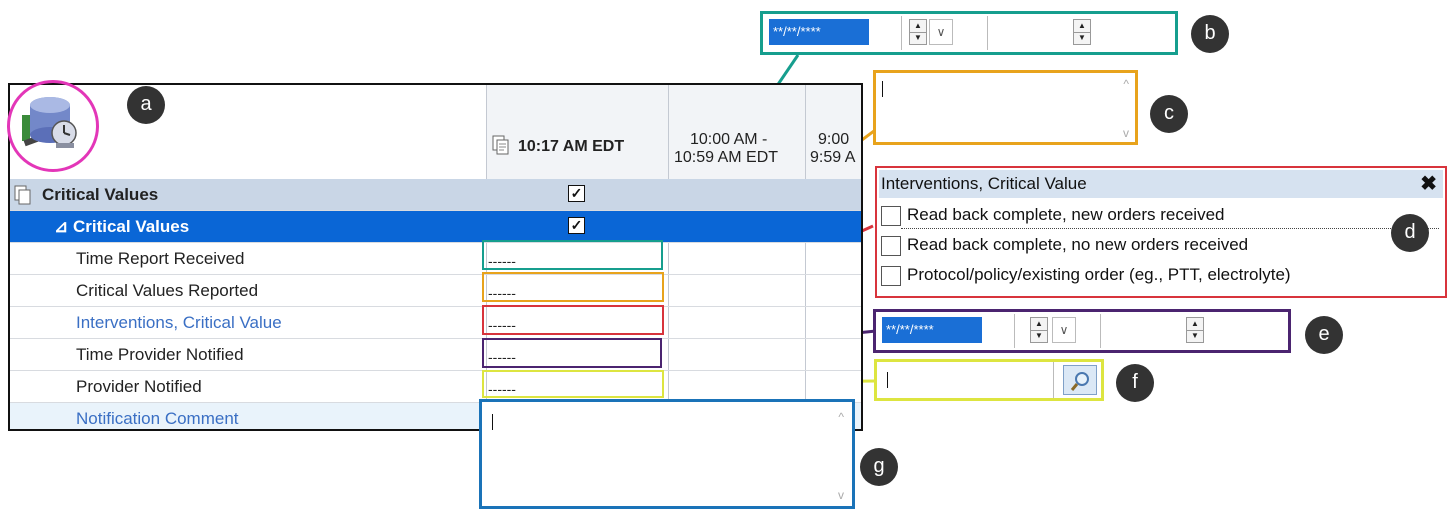  What do you see at coordinates (572, 255) in the screenshot?
I see `highlight-time-report-received` at bounding box center [572, 255].